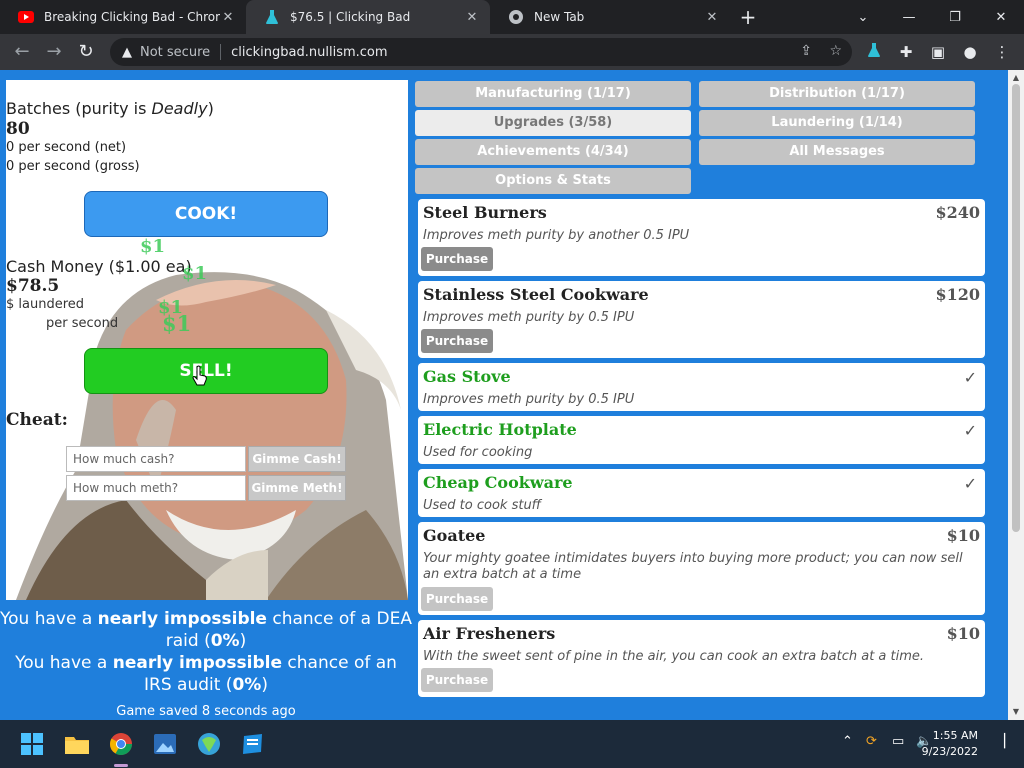 This screenshot has width=1024, height=768. Describe the element at coordinates (553, 94) in the screenshot. I see `tab-manufacturing: Manufacturing (1/17)` at that location.